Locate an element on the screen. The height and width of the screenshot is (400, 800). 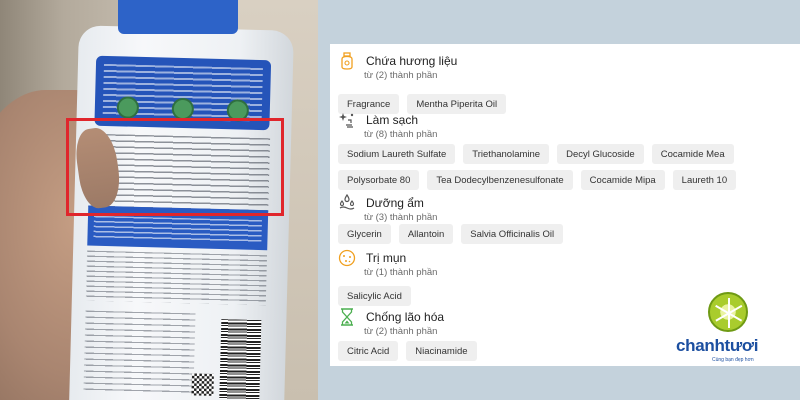
qr-code is located at coordinates (202, 384).